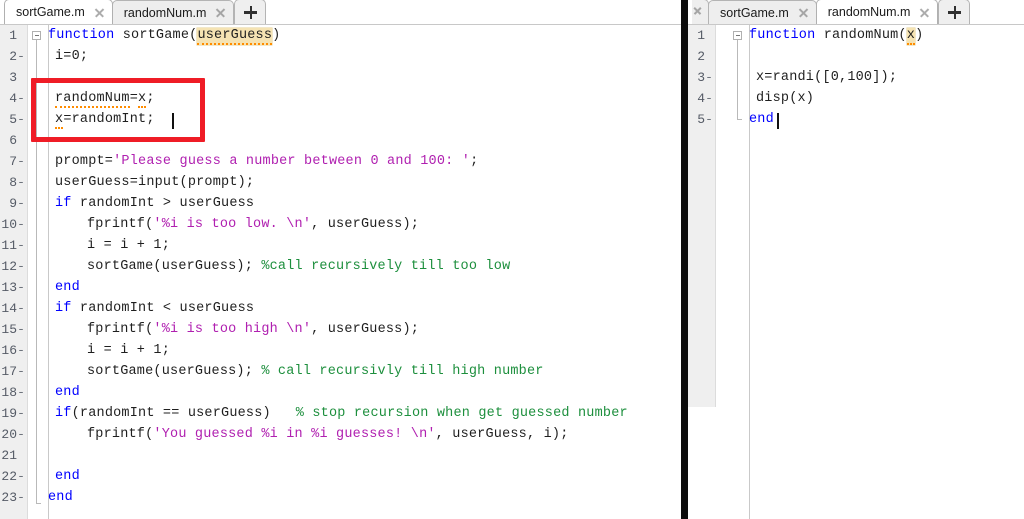 This screenshot has width=1024, height=519. What do you see at coordinates (155, 308) in the screenshot?
I see `code-line-14: if randomInt < userGuess` at bounding box center [155, 308].